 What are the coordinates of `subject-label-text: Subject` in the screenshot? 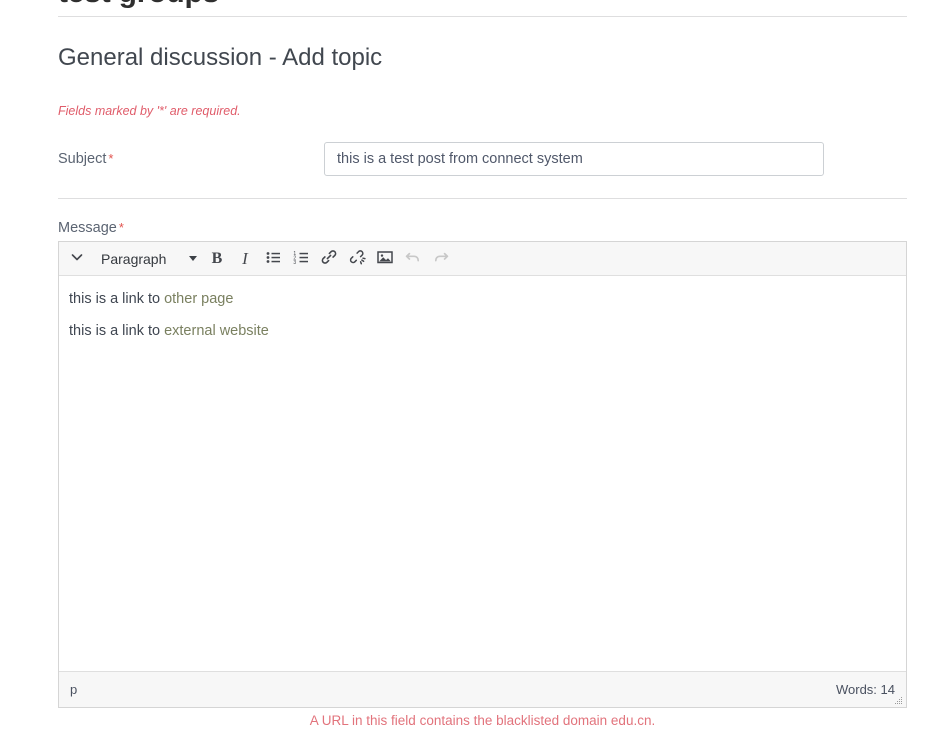 It's located at (82, 159).